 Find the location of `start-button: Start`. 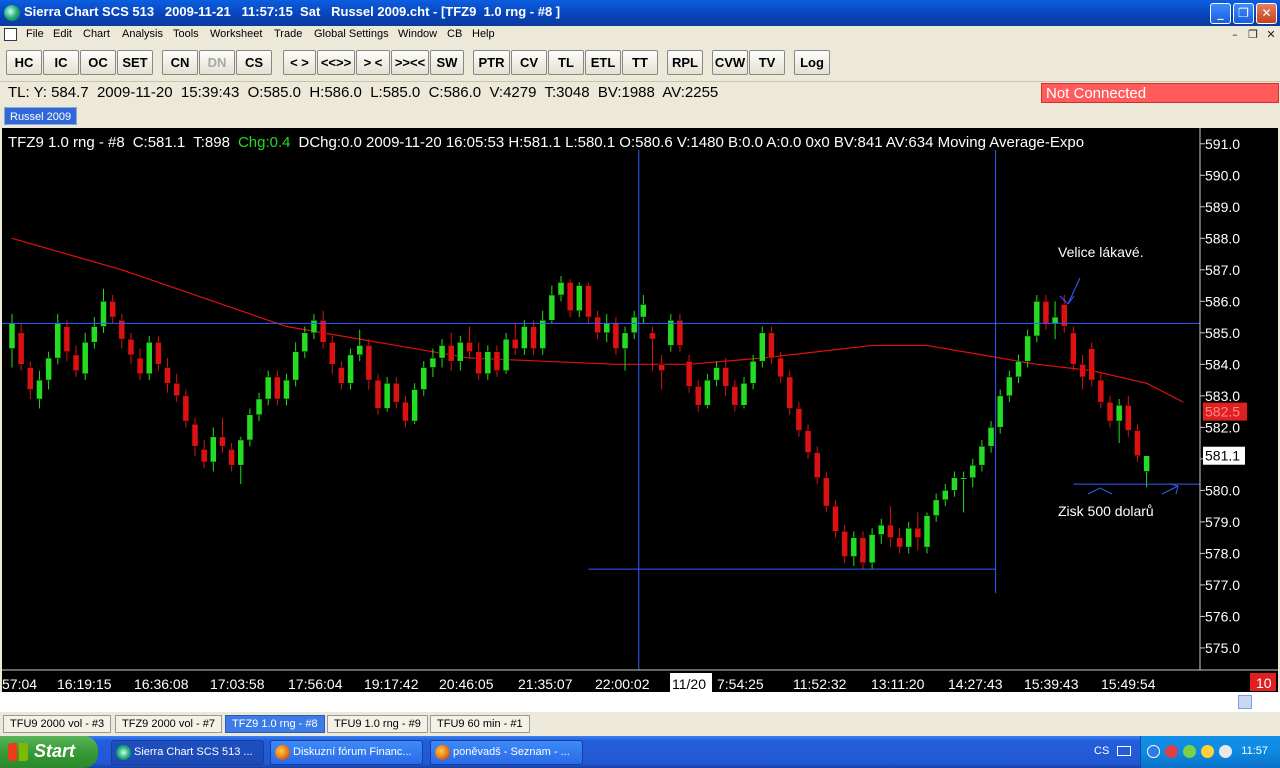

start-button: Start is located at coordinates (49, 752).